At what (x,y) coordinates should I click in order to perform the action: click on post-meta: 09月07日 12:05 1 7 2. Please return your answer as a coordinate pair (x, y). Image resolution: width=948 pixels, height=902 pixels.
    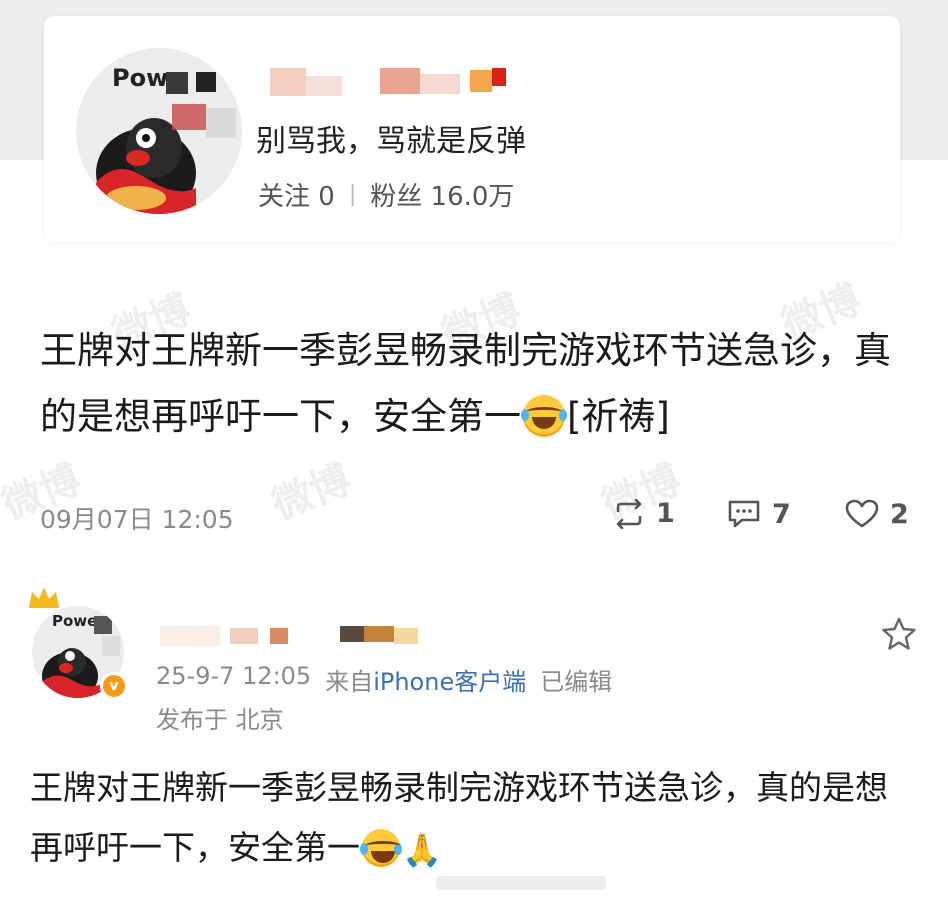
    Looking at the image, I should click on (475, 518).